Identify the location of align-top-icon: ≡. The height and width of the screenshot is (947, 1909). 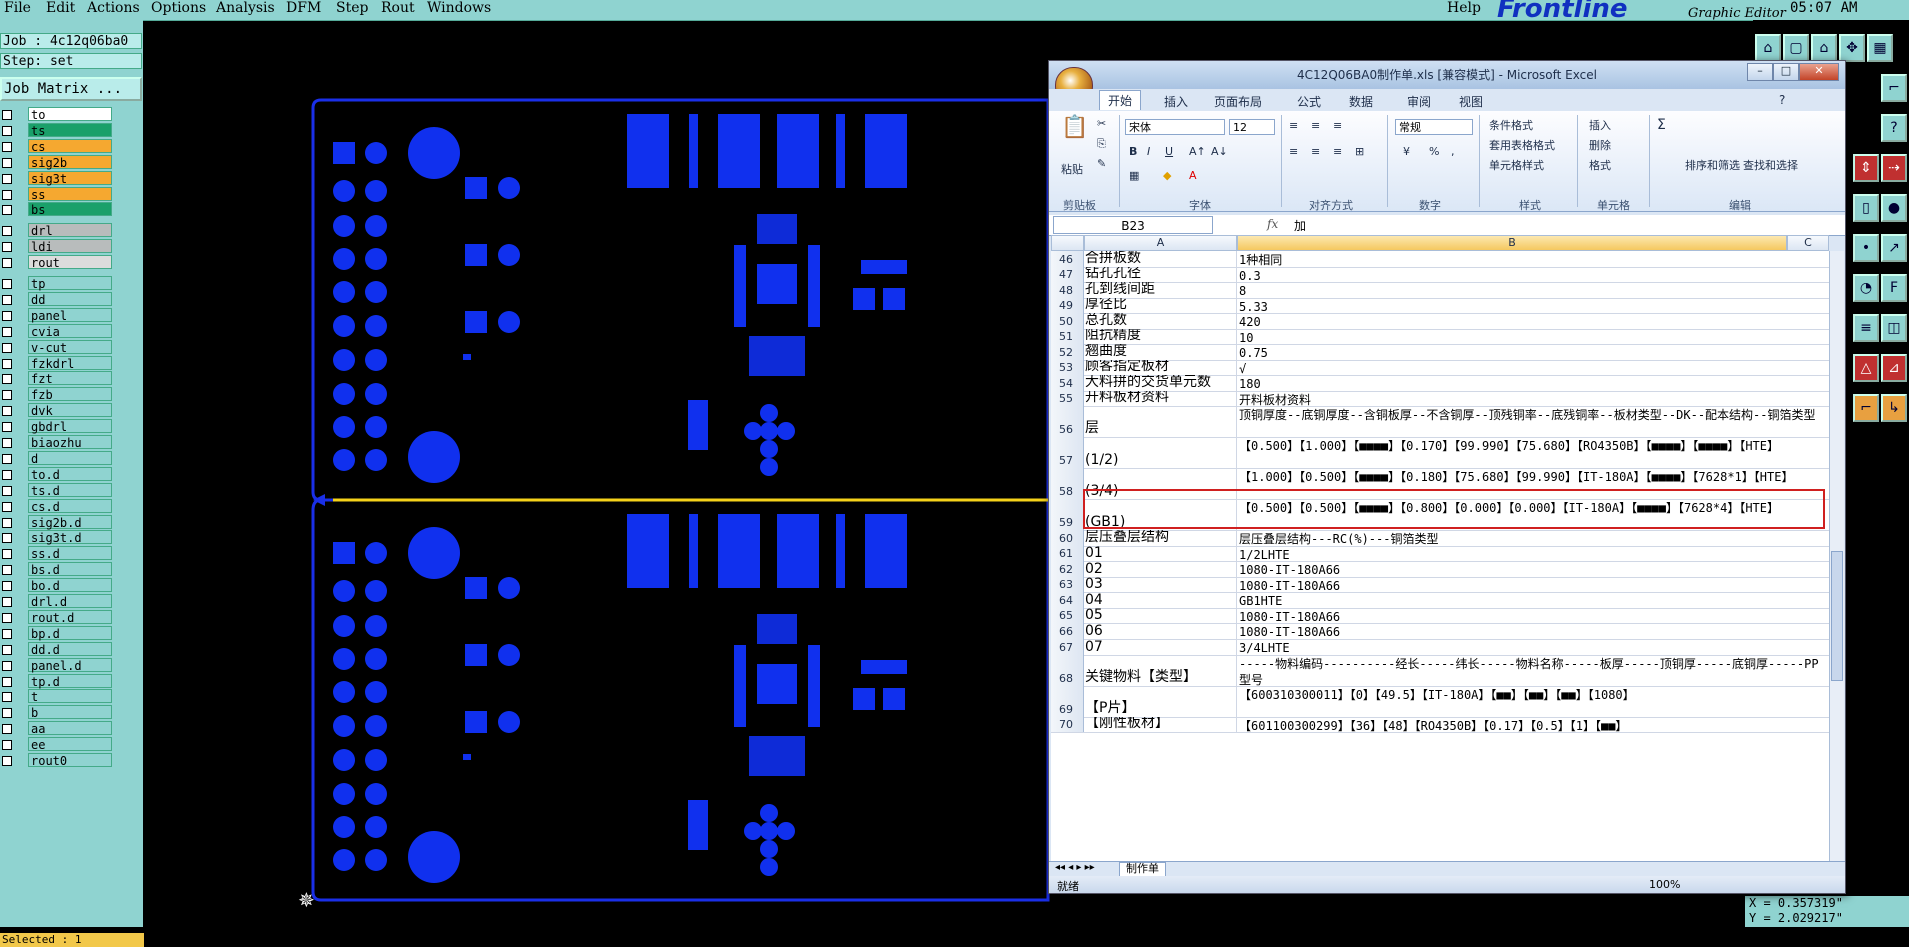
(1293, 125).